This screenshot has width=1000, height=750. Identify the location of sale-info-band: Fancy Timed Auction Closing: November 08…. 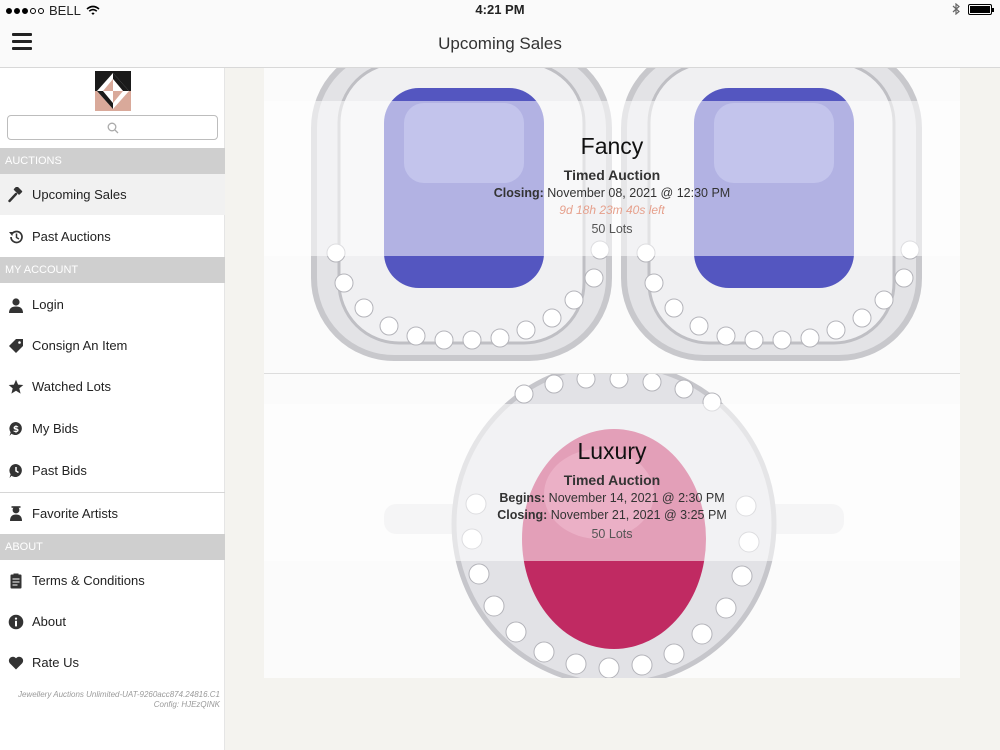
(612, 178).